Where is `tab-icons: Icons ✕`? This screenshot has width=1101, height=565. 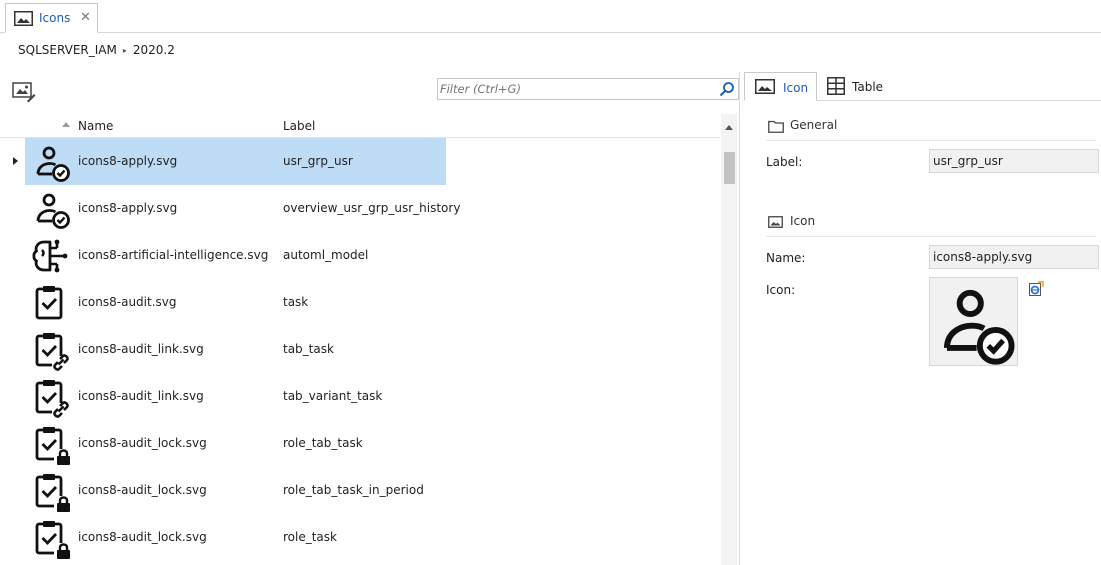
tab-icons: Icons ✕ is located at coordinates (51, 18).